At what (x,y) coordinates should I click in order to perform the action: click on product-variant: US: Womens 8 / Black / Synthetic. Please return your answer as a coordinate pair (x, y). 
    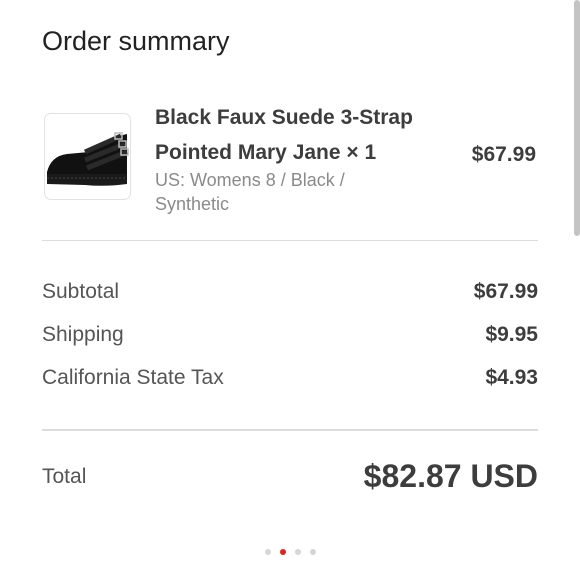
    Looking at the image, I should click on (250, 192).